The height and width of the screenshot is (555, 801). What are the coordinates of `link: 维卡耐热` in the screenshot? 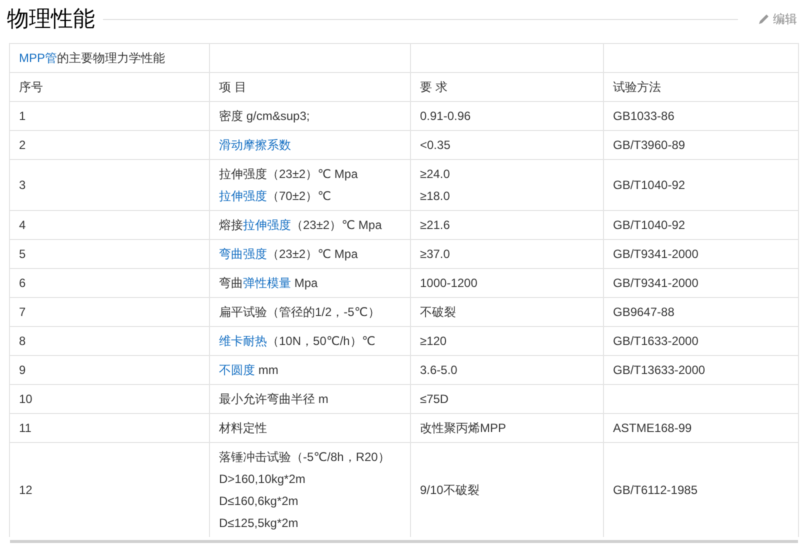 It's located at (243, 341).